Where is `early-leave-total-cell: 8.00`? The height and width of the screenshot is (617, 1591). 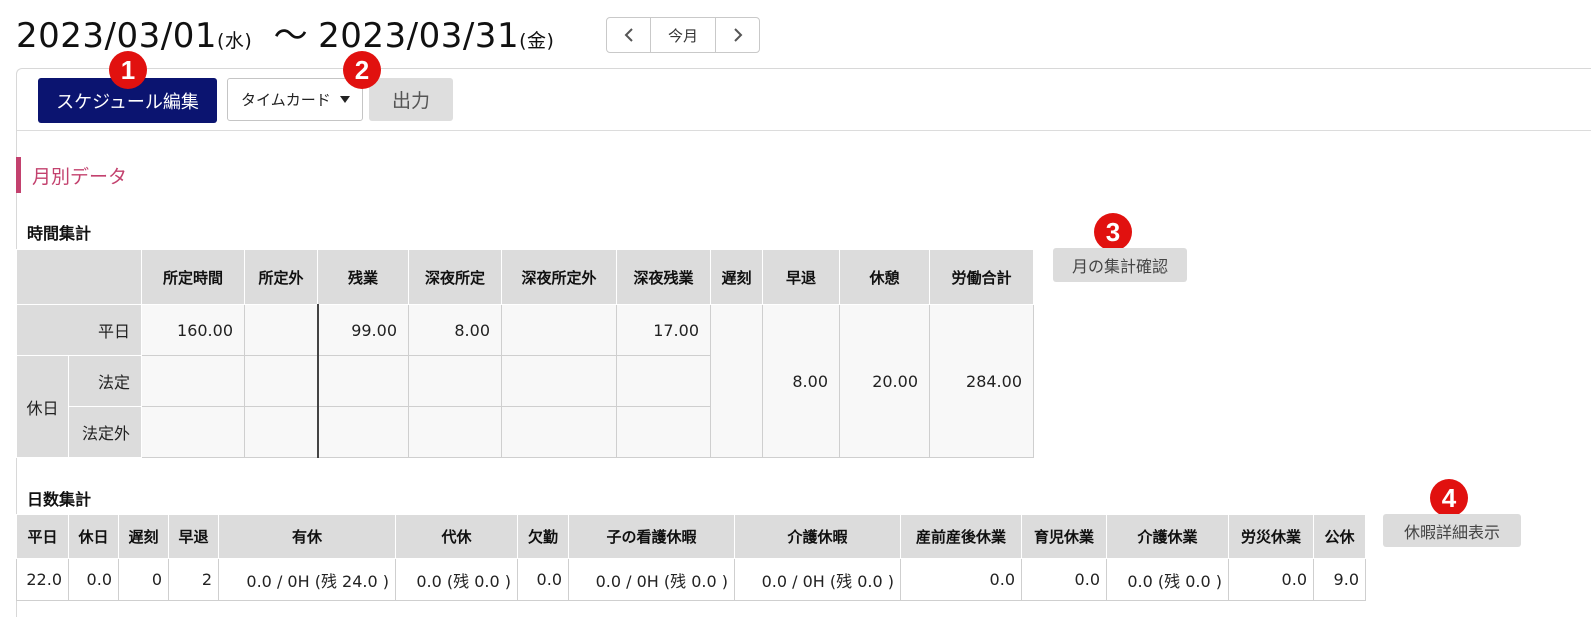
early-leave-total-cell: 8.00 is located at coordinates (801, 381).